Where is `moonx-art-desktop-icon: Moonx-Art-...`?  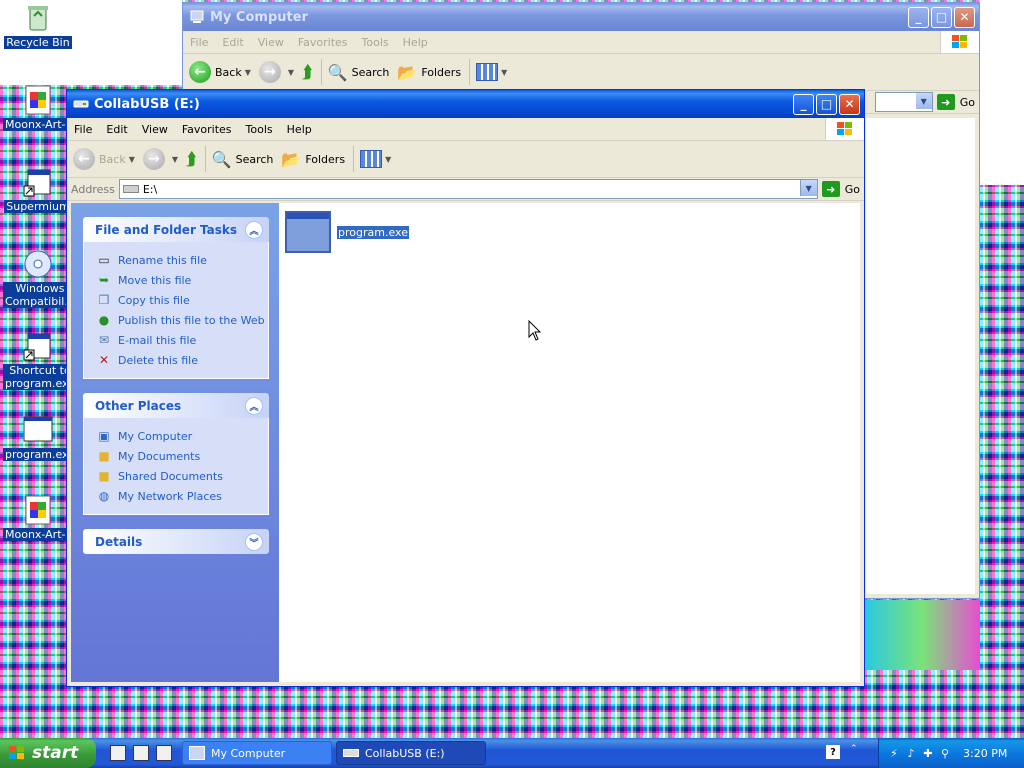
moonx-art-desktop-icon: Moonx-Art-... is located at coordinates (40, 109).